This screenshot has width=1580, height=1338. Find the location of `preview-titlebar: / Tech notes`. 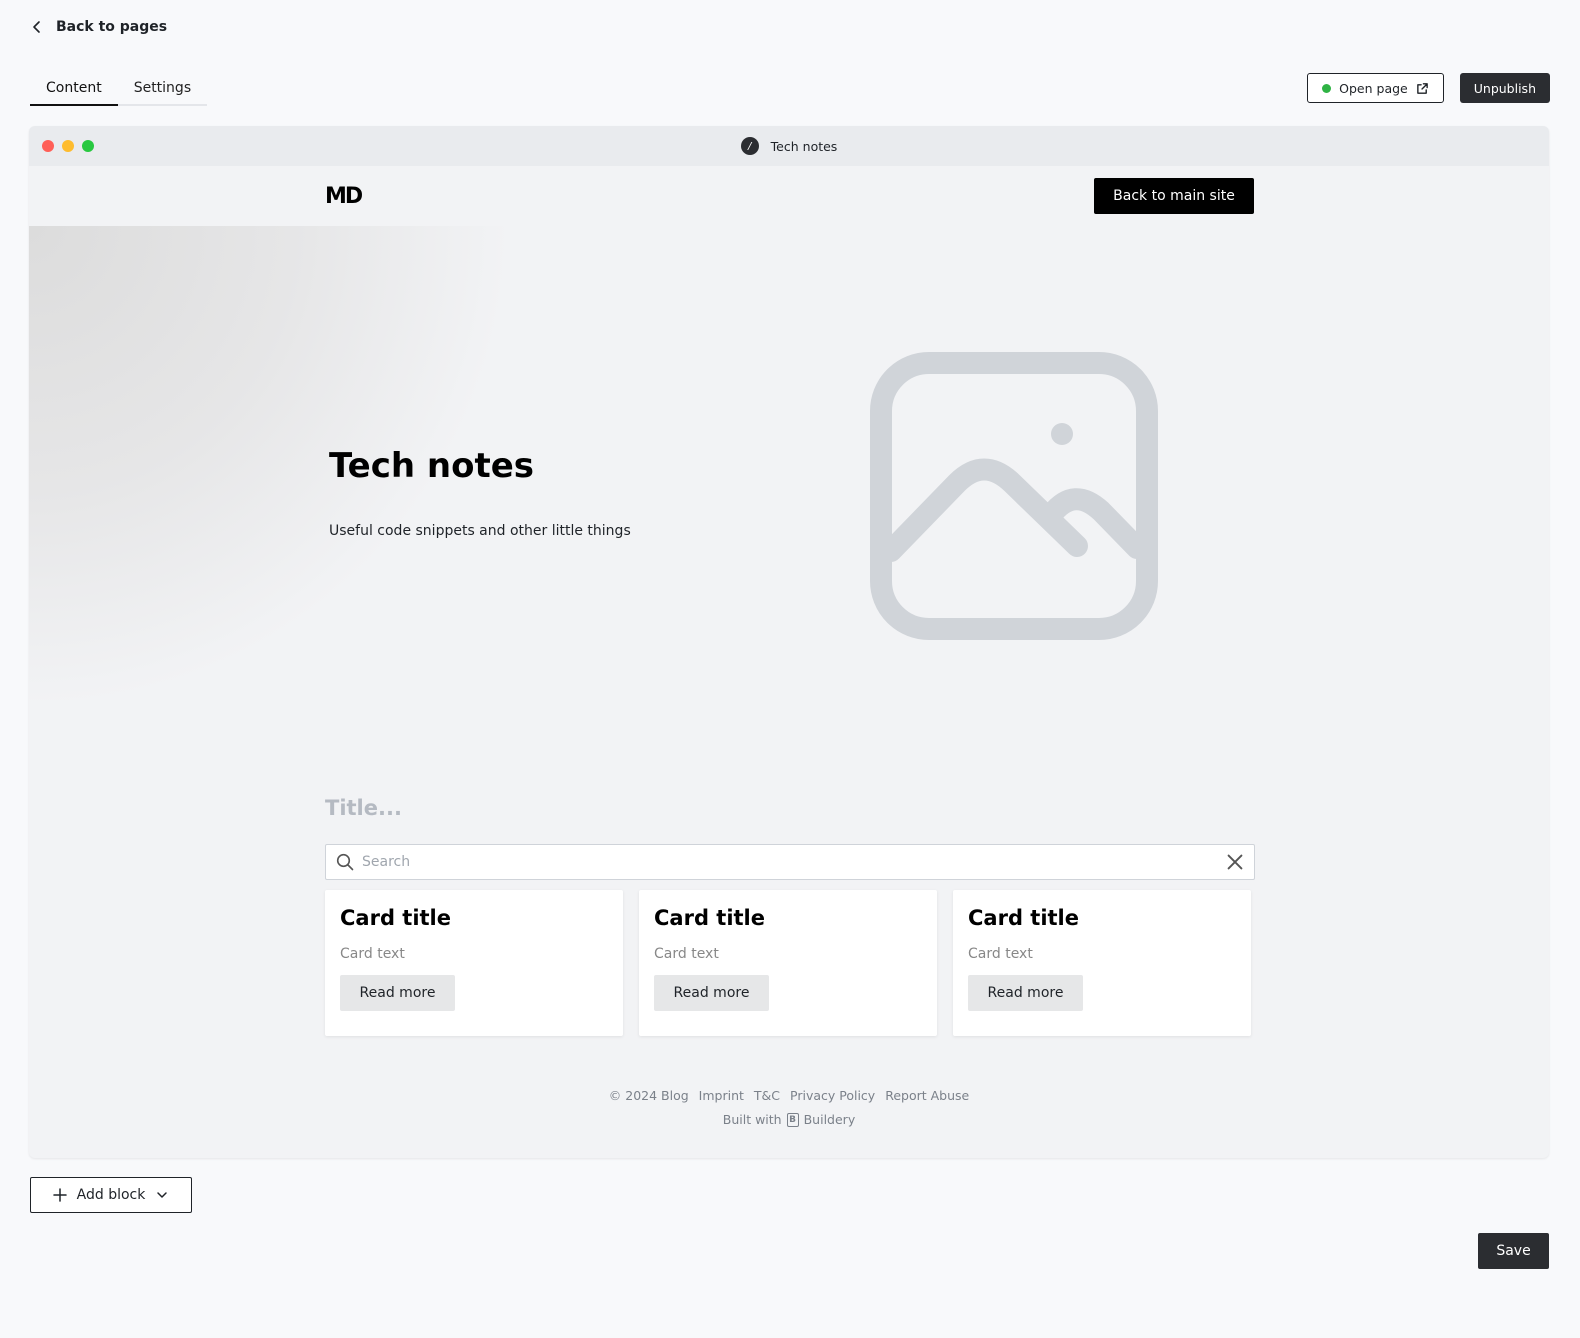

preview-titlebar: / Tech notes is located at coordinates (789, 146).